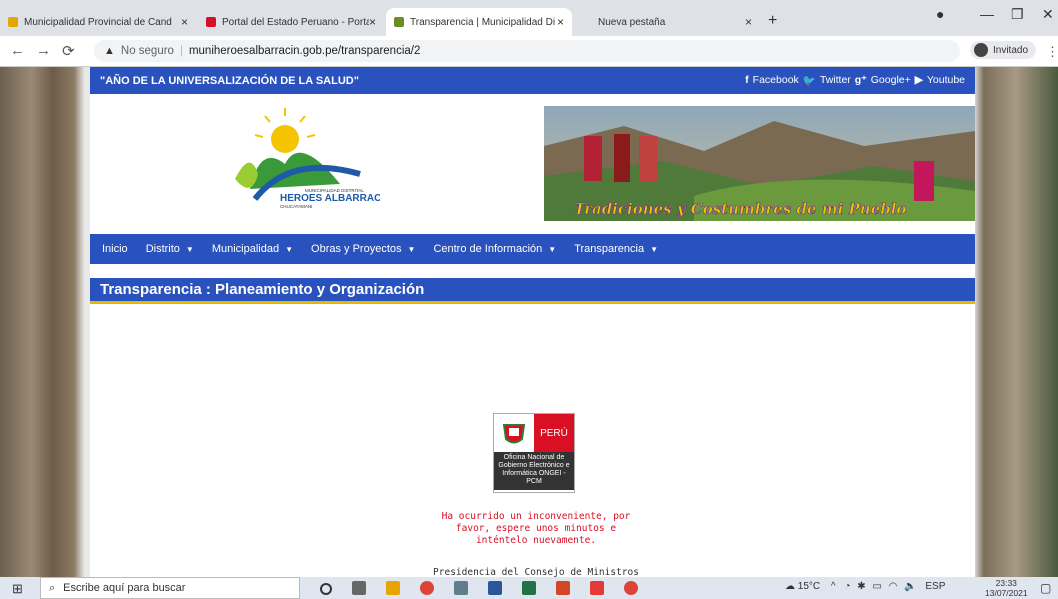 The image size is (1058, 599). I want to click on forward-icon: →, so click(43, 50).